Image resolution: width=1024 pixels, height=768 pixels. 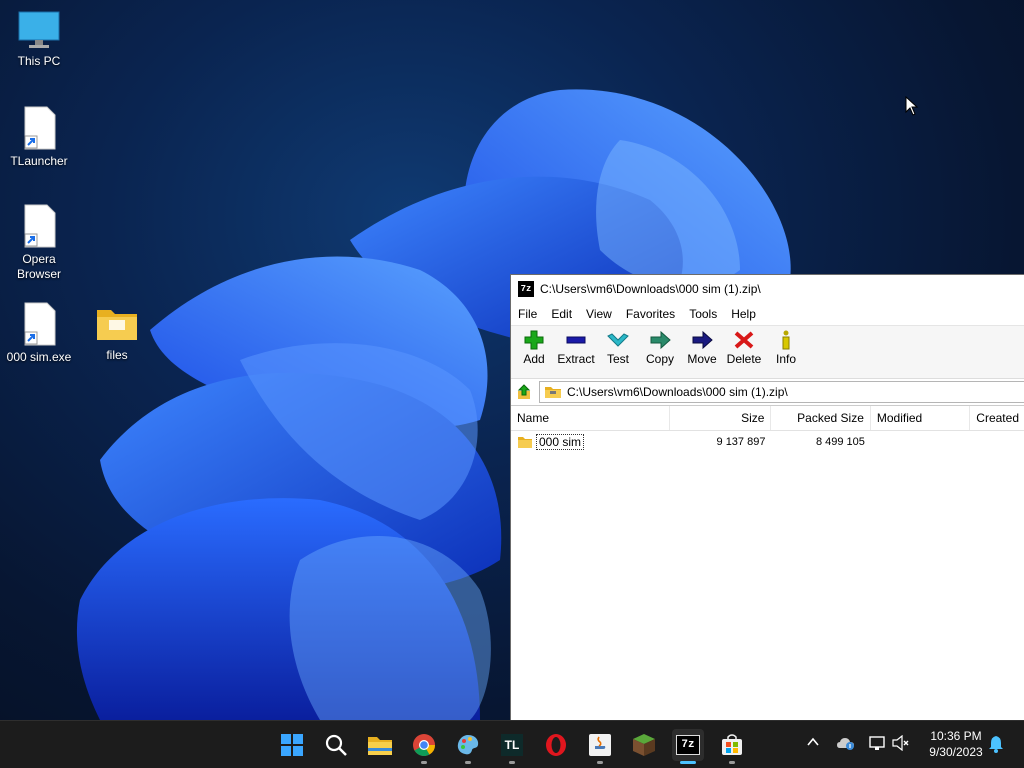 What do you see at coordinates (767, 442) in the screenshot?
I see `list-item: 000 sim 9 137 897 8 499 105` at bounding box center [767, 442].